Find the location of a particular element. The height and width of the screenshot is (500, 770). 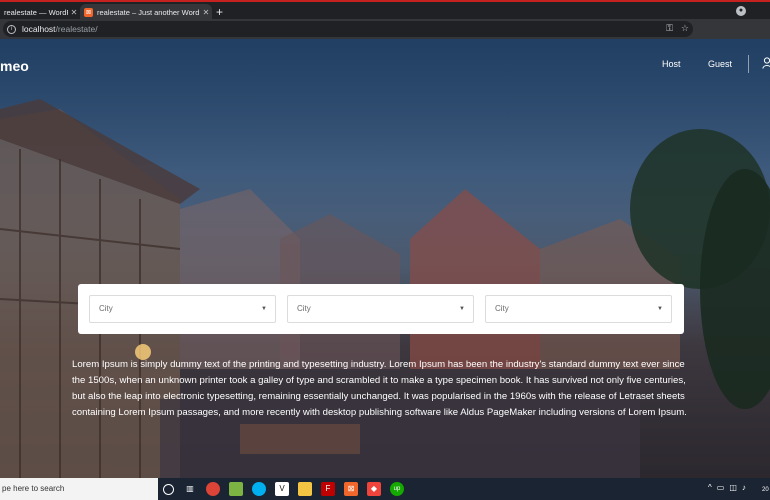

url-path: /realestate/ is located at coordinates (76, 29).